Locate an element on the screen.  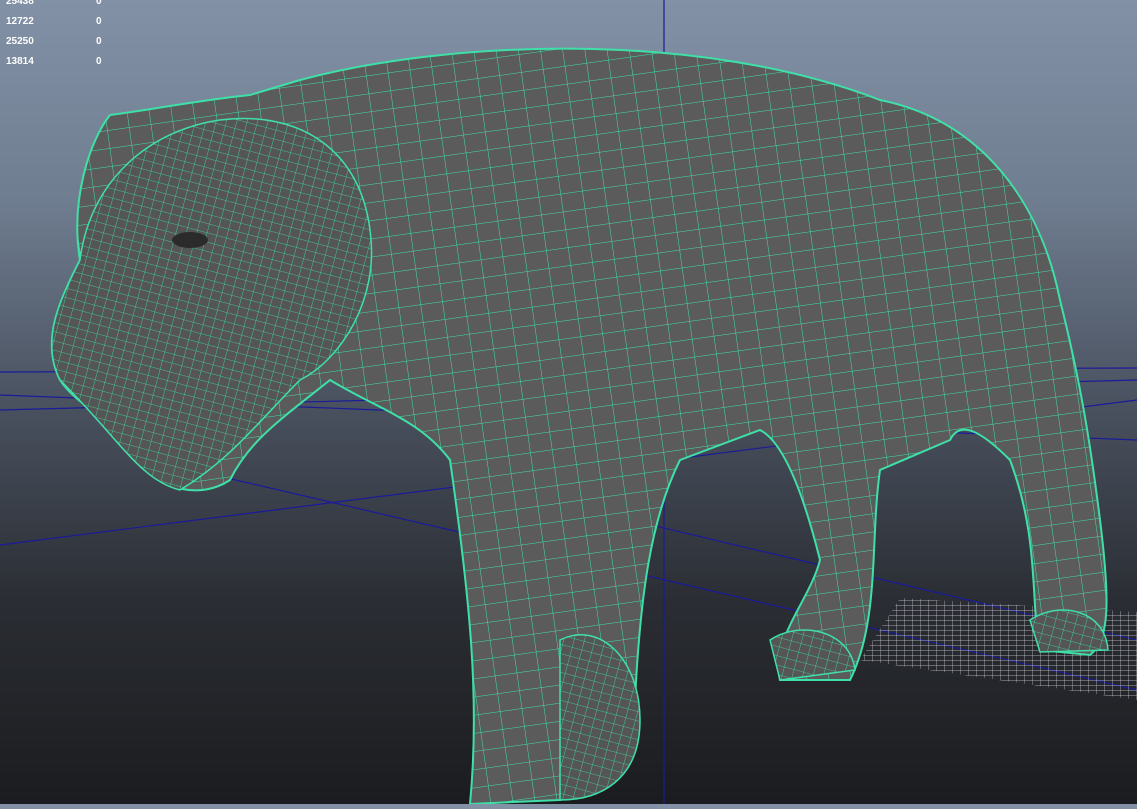
hud-value: 25250 is located at coordinates (20, 41).